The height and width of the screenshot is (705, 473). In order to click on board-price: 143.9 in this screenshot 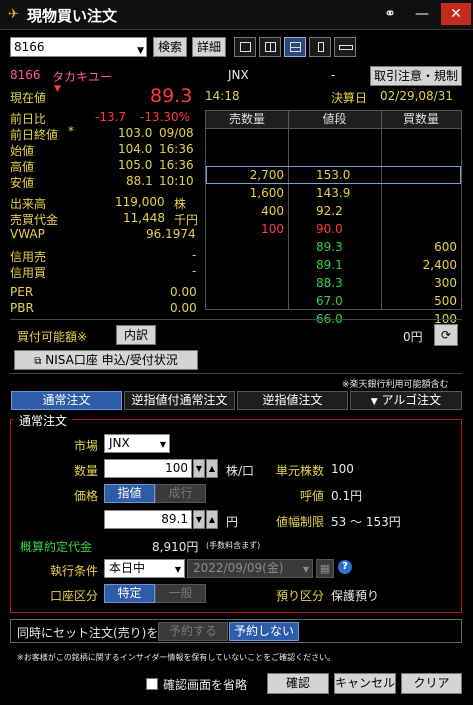, I will do `click(334, 193)`.